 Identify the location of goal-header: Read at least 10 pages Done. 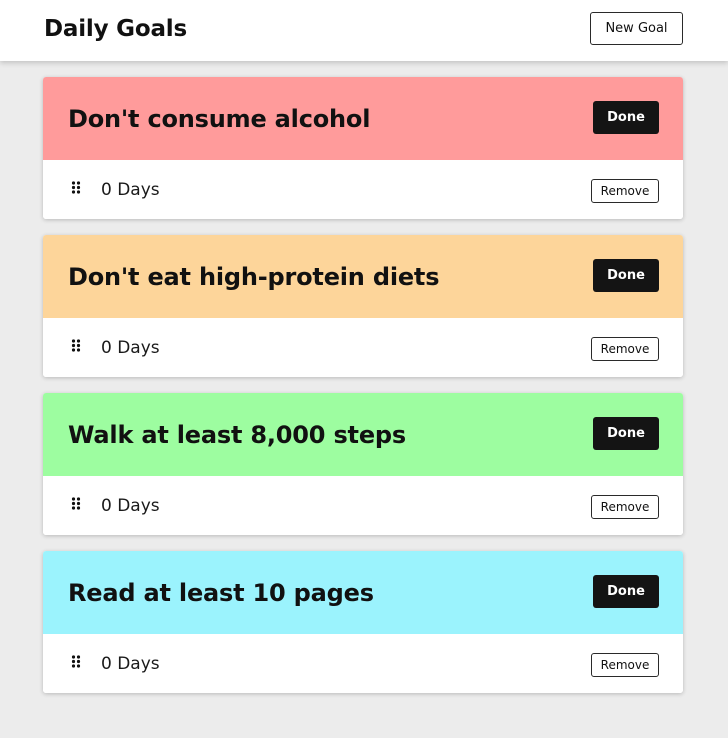
(363, 592).